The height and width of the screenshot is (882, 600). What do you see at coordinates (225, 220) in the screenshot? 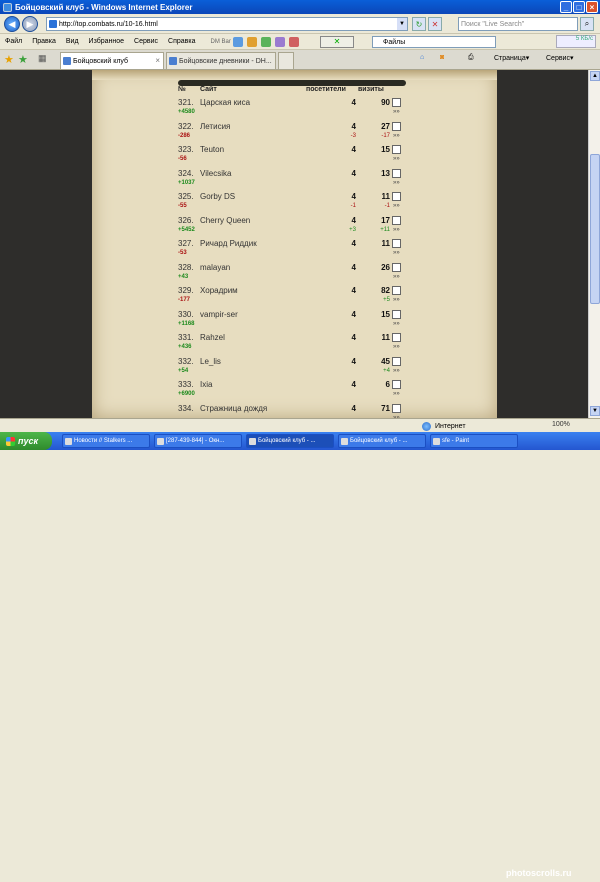
I see `row-site-link: Cherry Queen` at bounding box center [225, 220].